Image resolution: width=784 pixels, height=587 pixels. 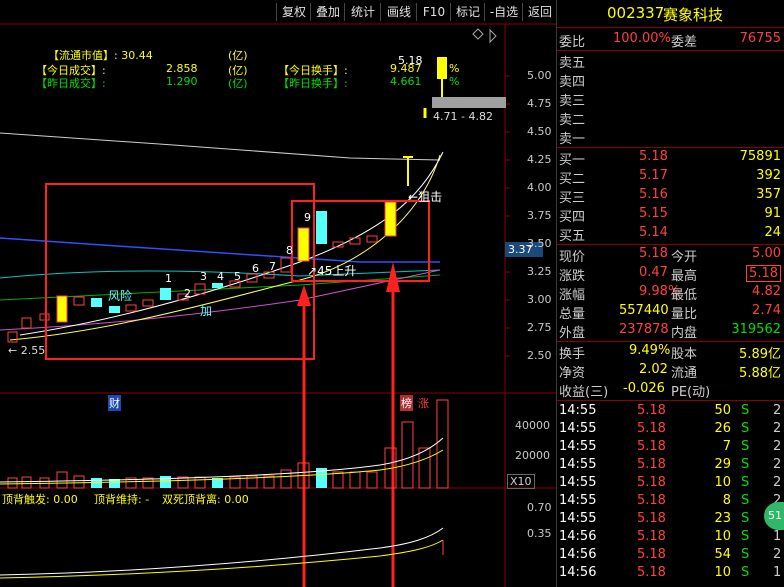 I want to click on stats-button: 统计, so click(x=362, y=12).